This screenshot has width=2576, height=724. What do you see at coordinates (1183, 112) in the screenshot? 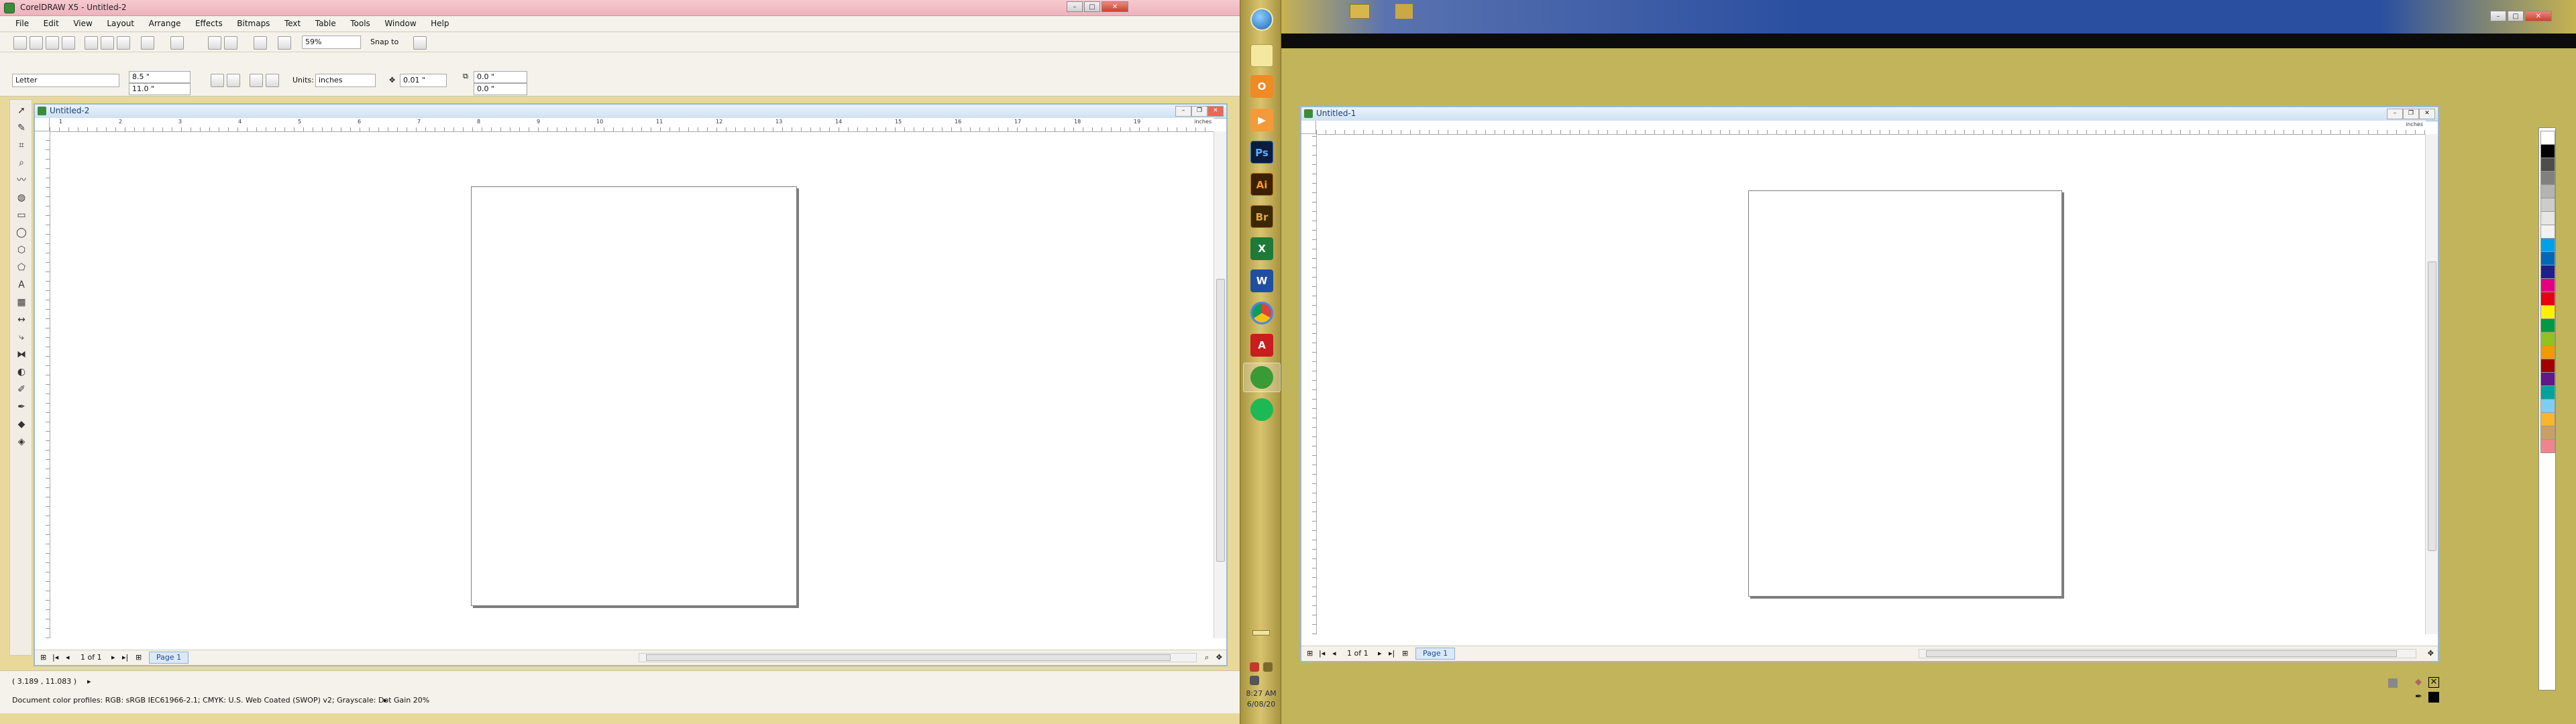
I see `doc-minimize-button: –` at bounding box center [1183, 112].